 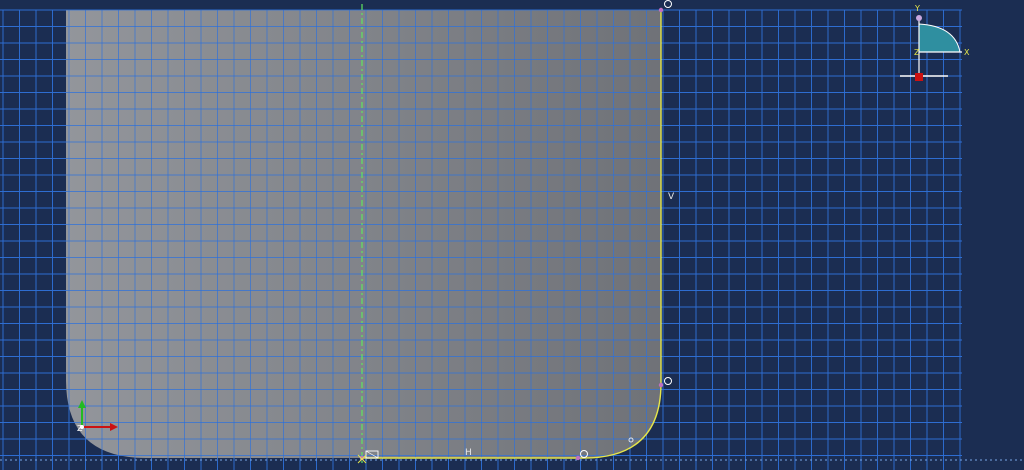 I want to click on vertex-fillet-end, so click(x=578, y=458).